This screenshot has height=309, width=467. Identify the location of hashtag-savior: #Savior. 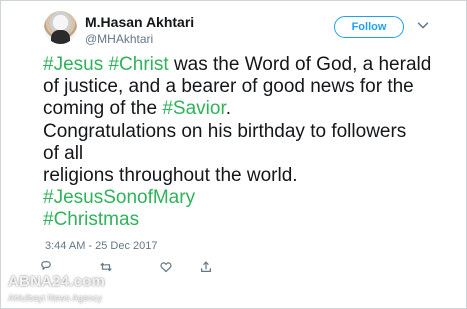
(193, 108).